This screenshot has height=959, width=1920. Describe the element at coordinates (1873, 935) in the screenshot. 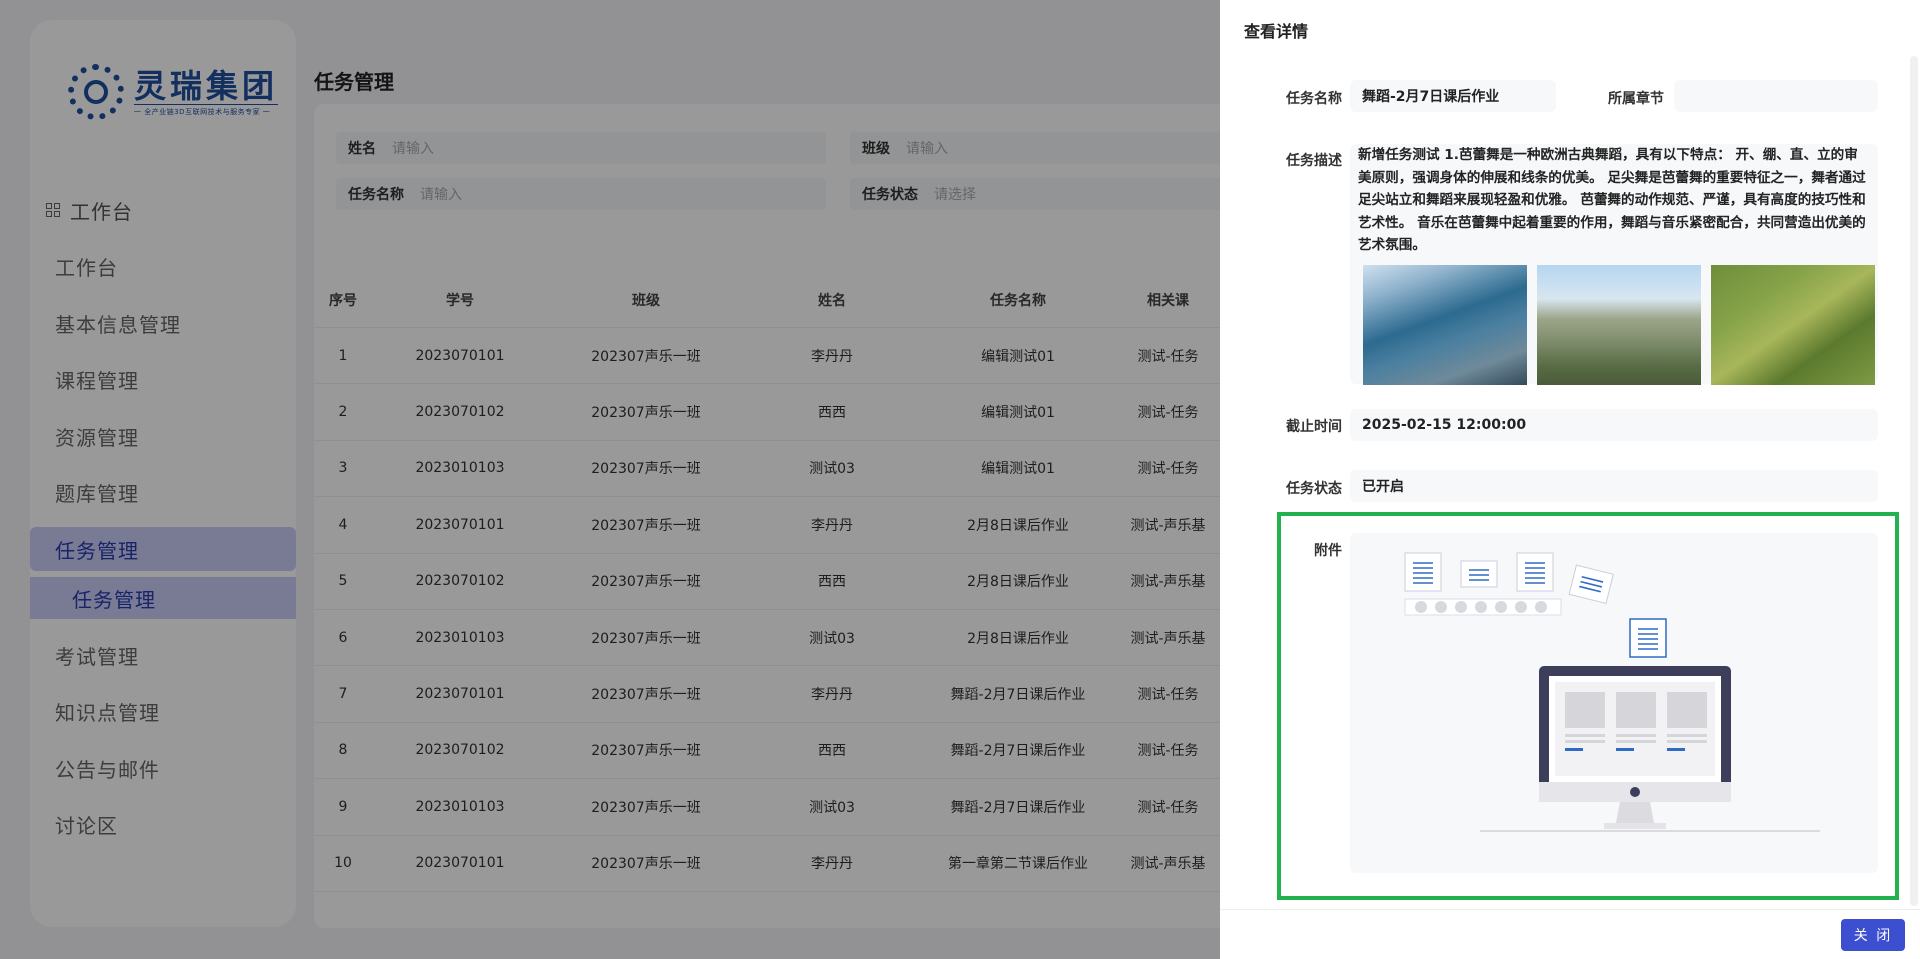

I see `close-button: 关 闭` at that location.